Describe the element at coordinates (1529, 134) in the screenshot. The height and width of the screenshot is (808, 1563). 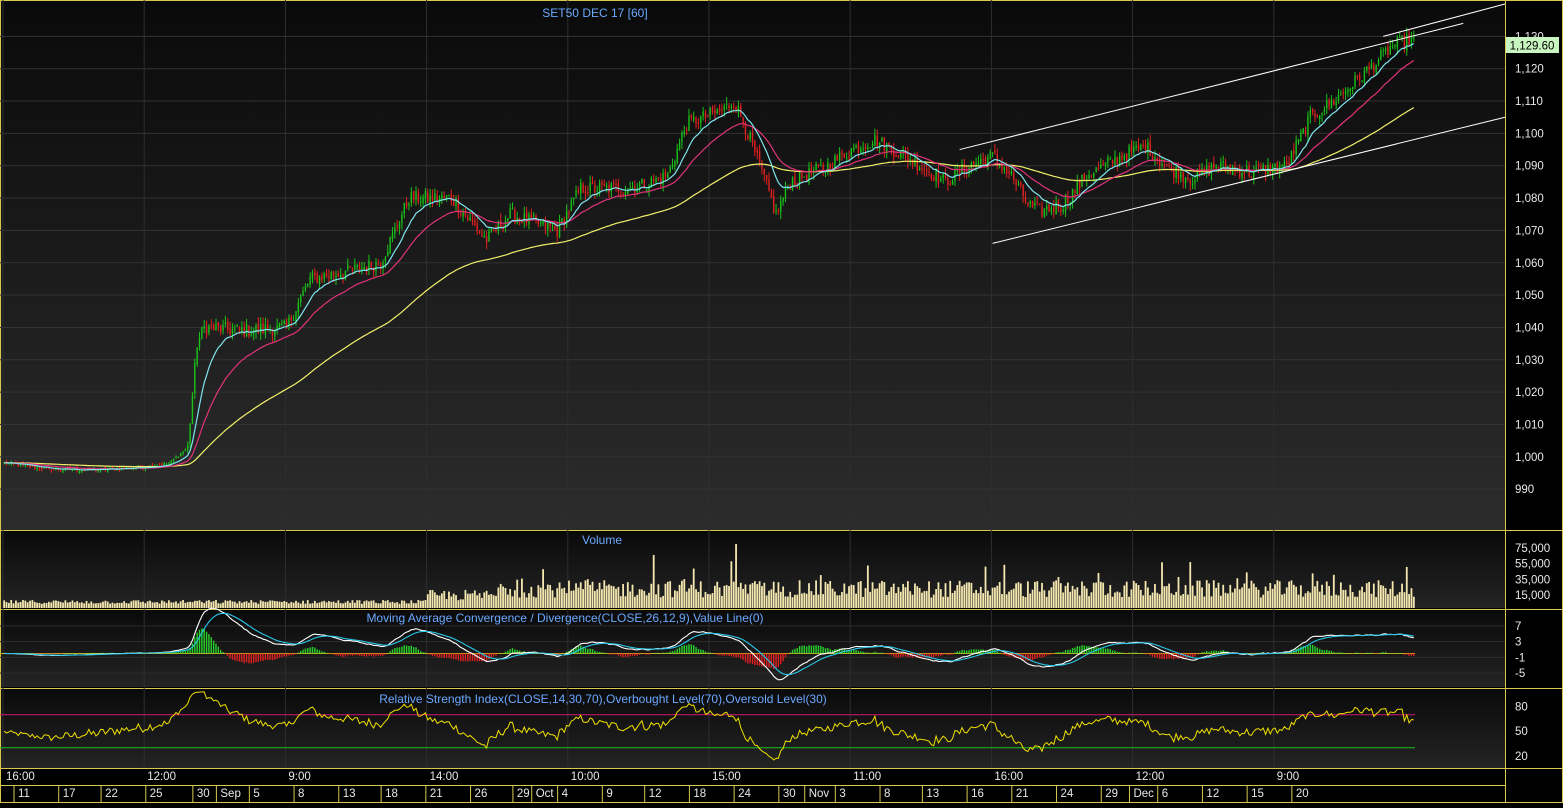
I see `price-tick-label: 1,100` at that location.